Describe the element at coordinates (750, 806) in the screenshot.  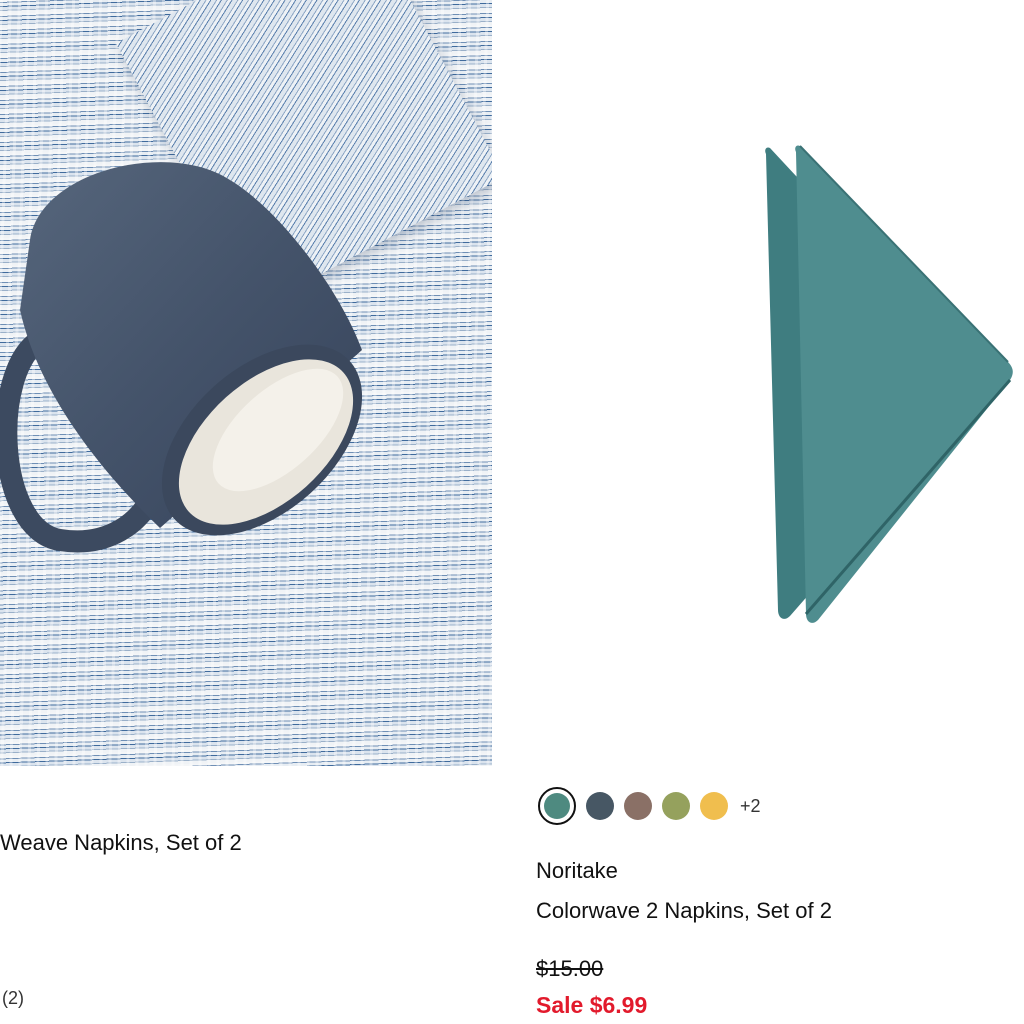
I see `more-colors-link: +2` at that location.